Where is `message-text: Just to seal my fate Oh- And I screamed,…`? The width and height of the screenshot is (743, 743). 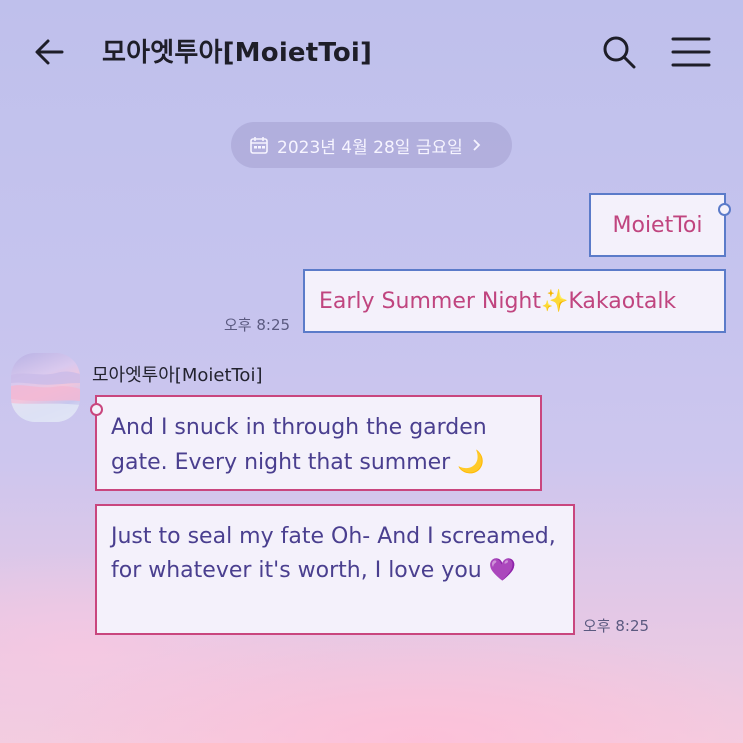
message-text: Just to seal my fate Oh- And I screamed,… is located at coordinates (333, 553).